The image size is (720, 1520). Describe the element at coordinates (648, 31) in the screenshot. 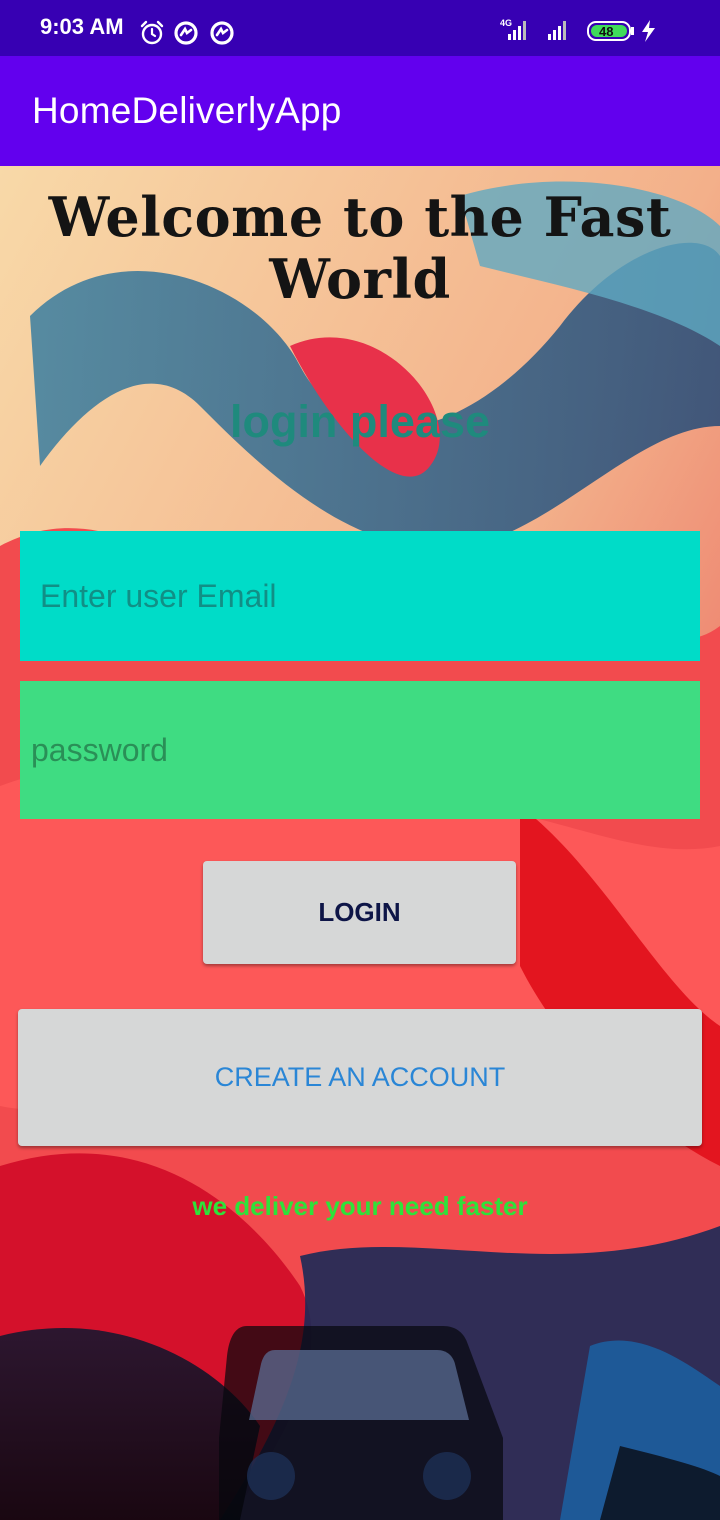

I see `charging-icon` at that location.